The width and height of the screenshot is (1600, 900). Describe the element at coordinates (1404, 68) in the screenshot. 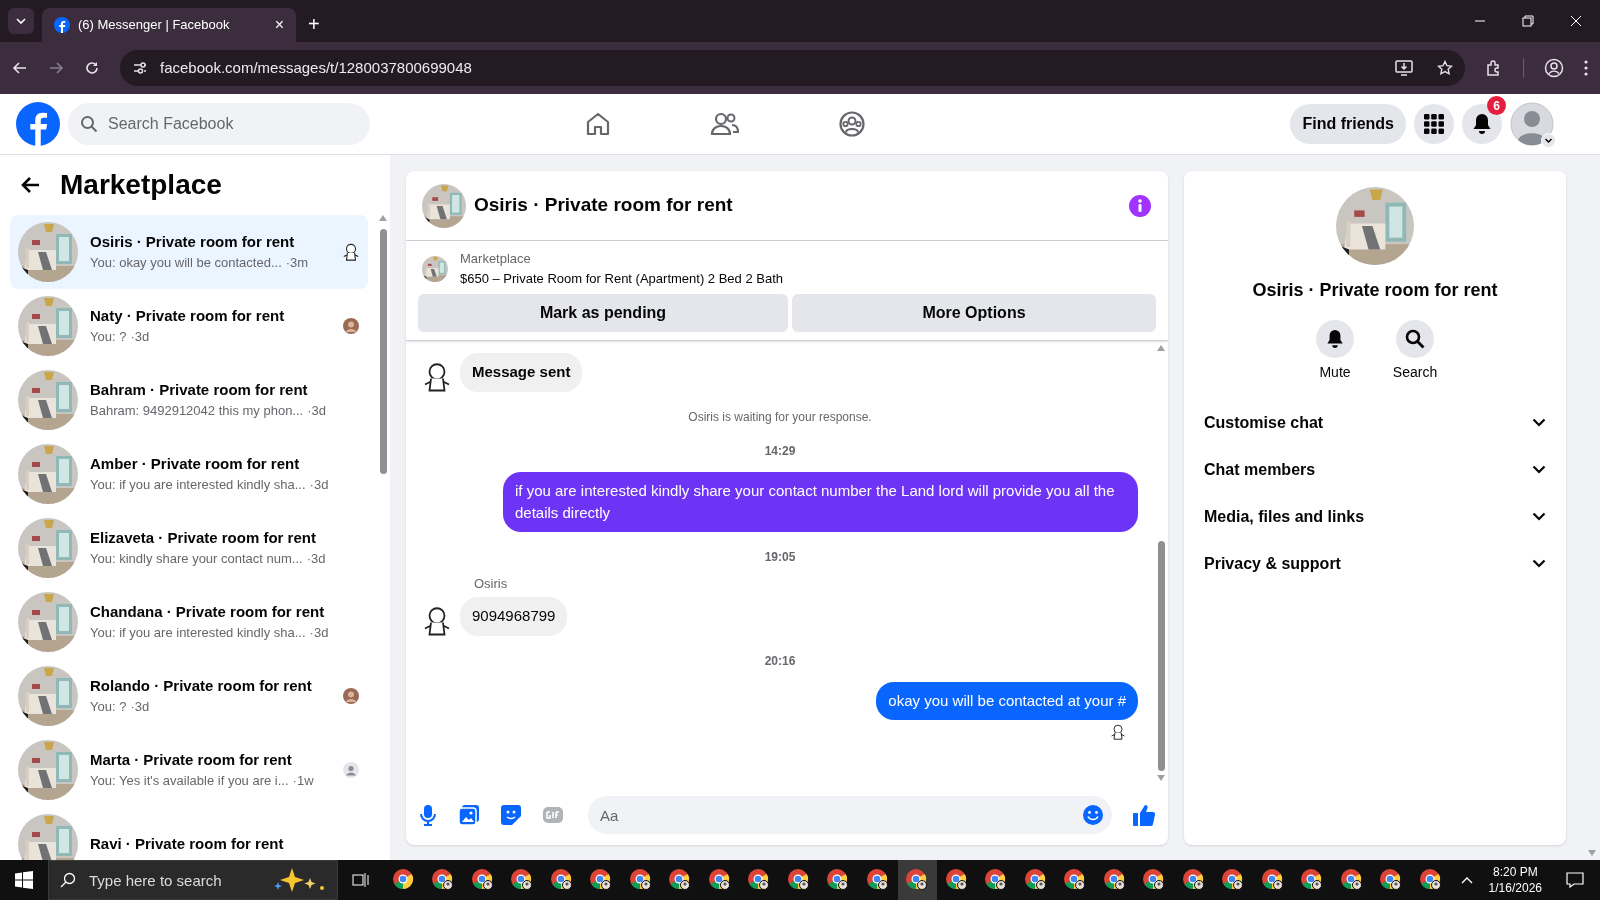

I see `install-app-icon` at that location.